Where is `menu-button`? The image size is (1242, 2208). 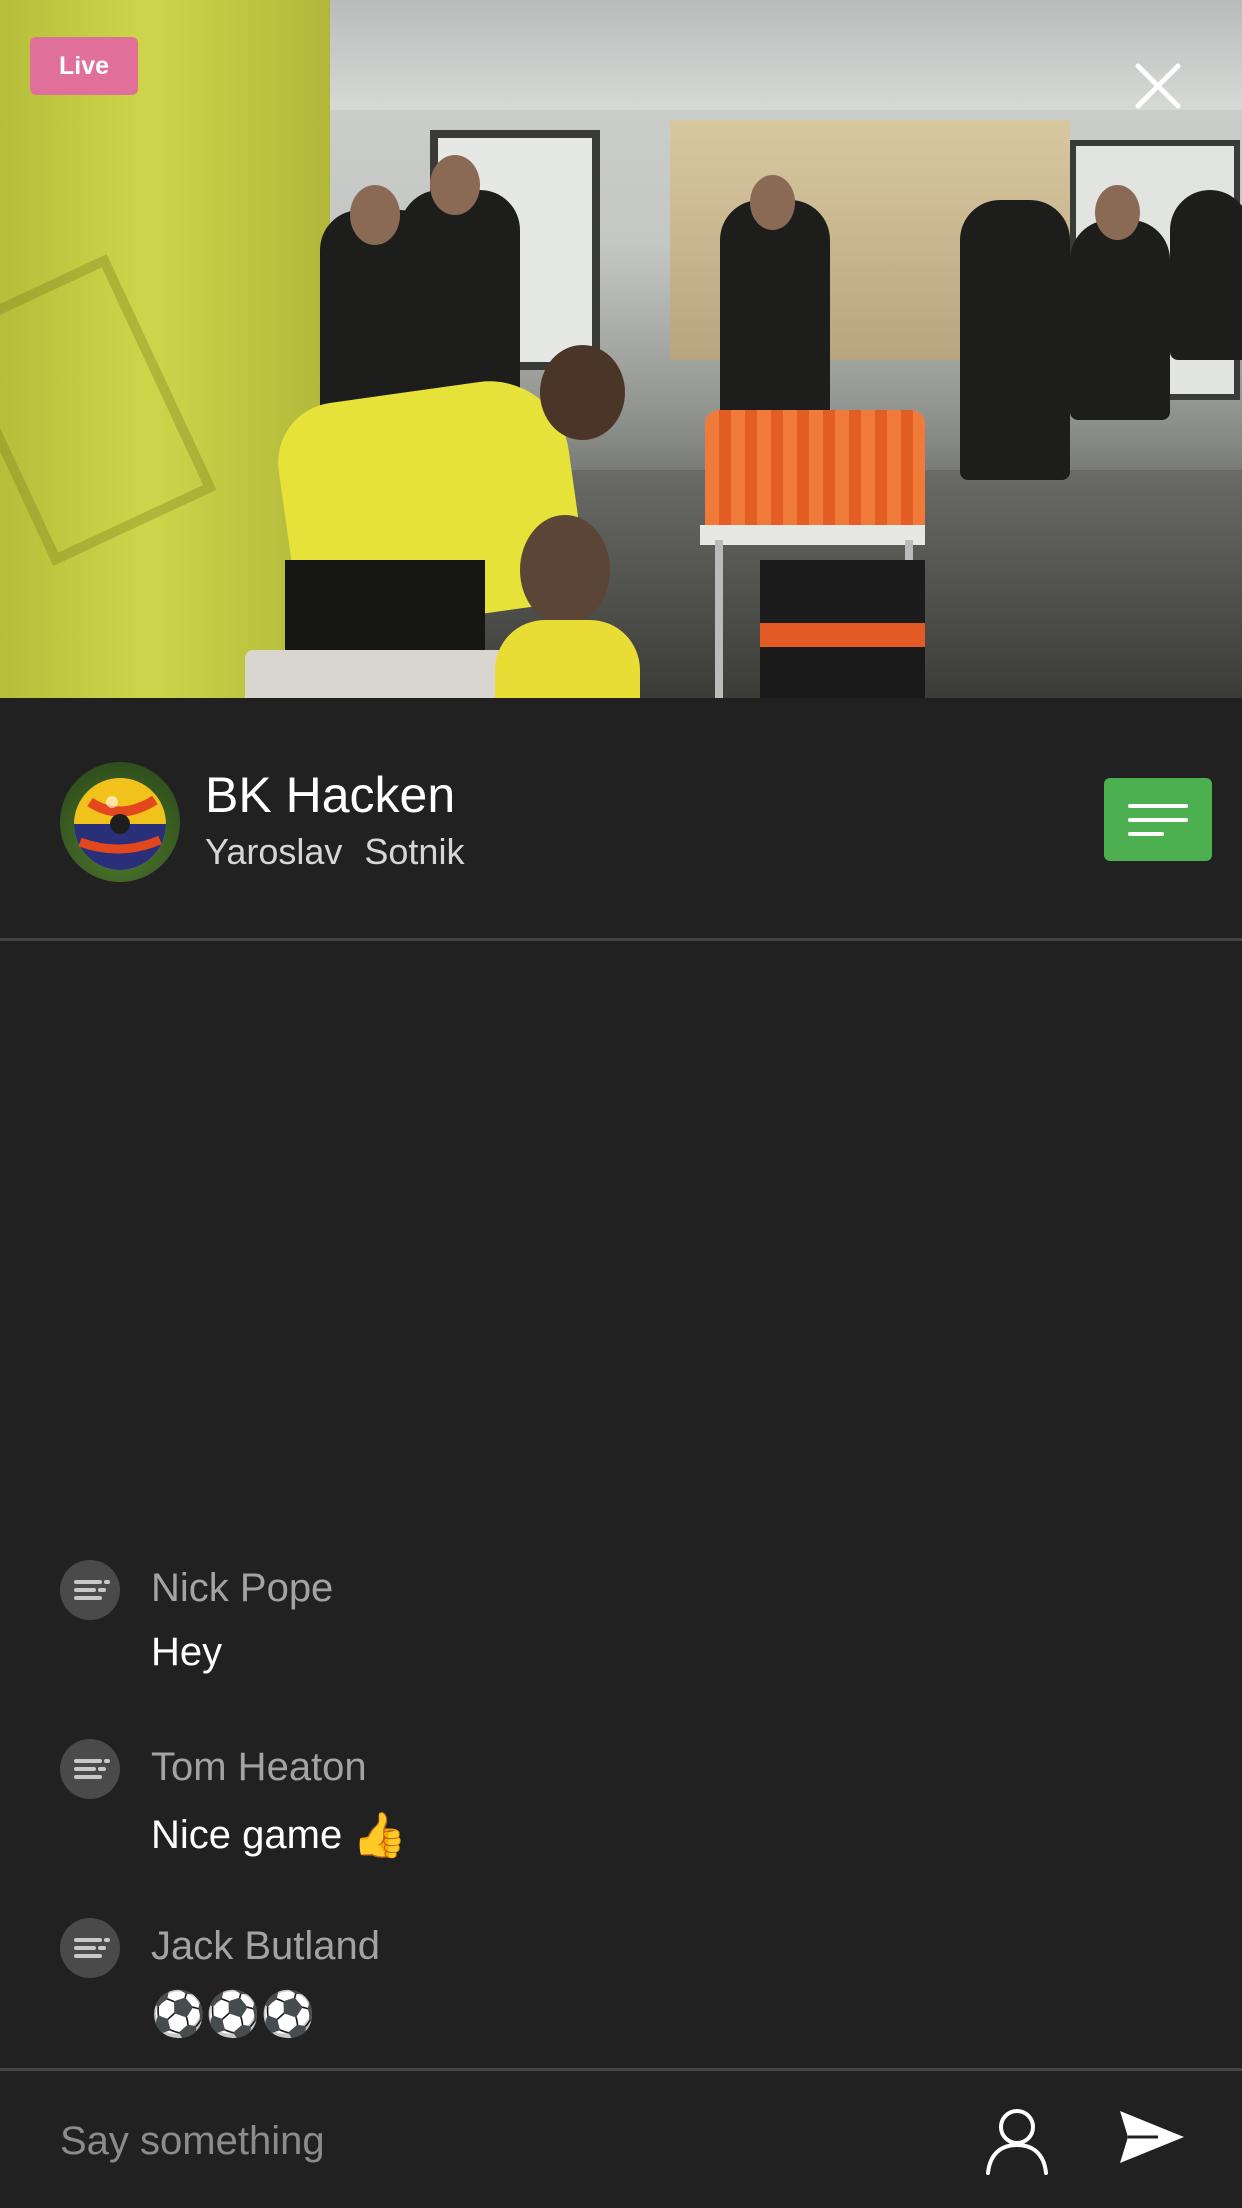
menu-button is located at coordinates (1158, 819).